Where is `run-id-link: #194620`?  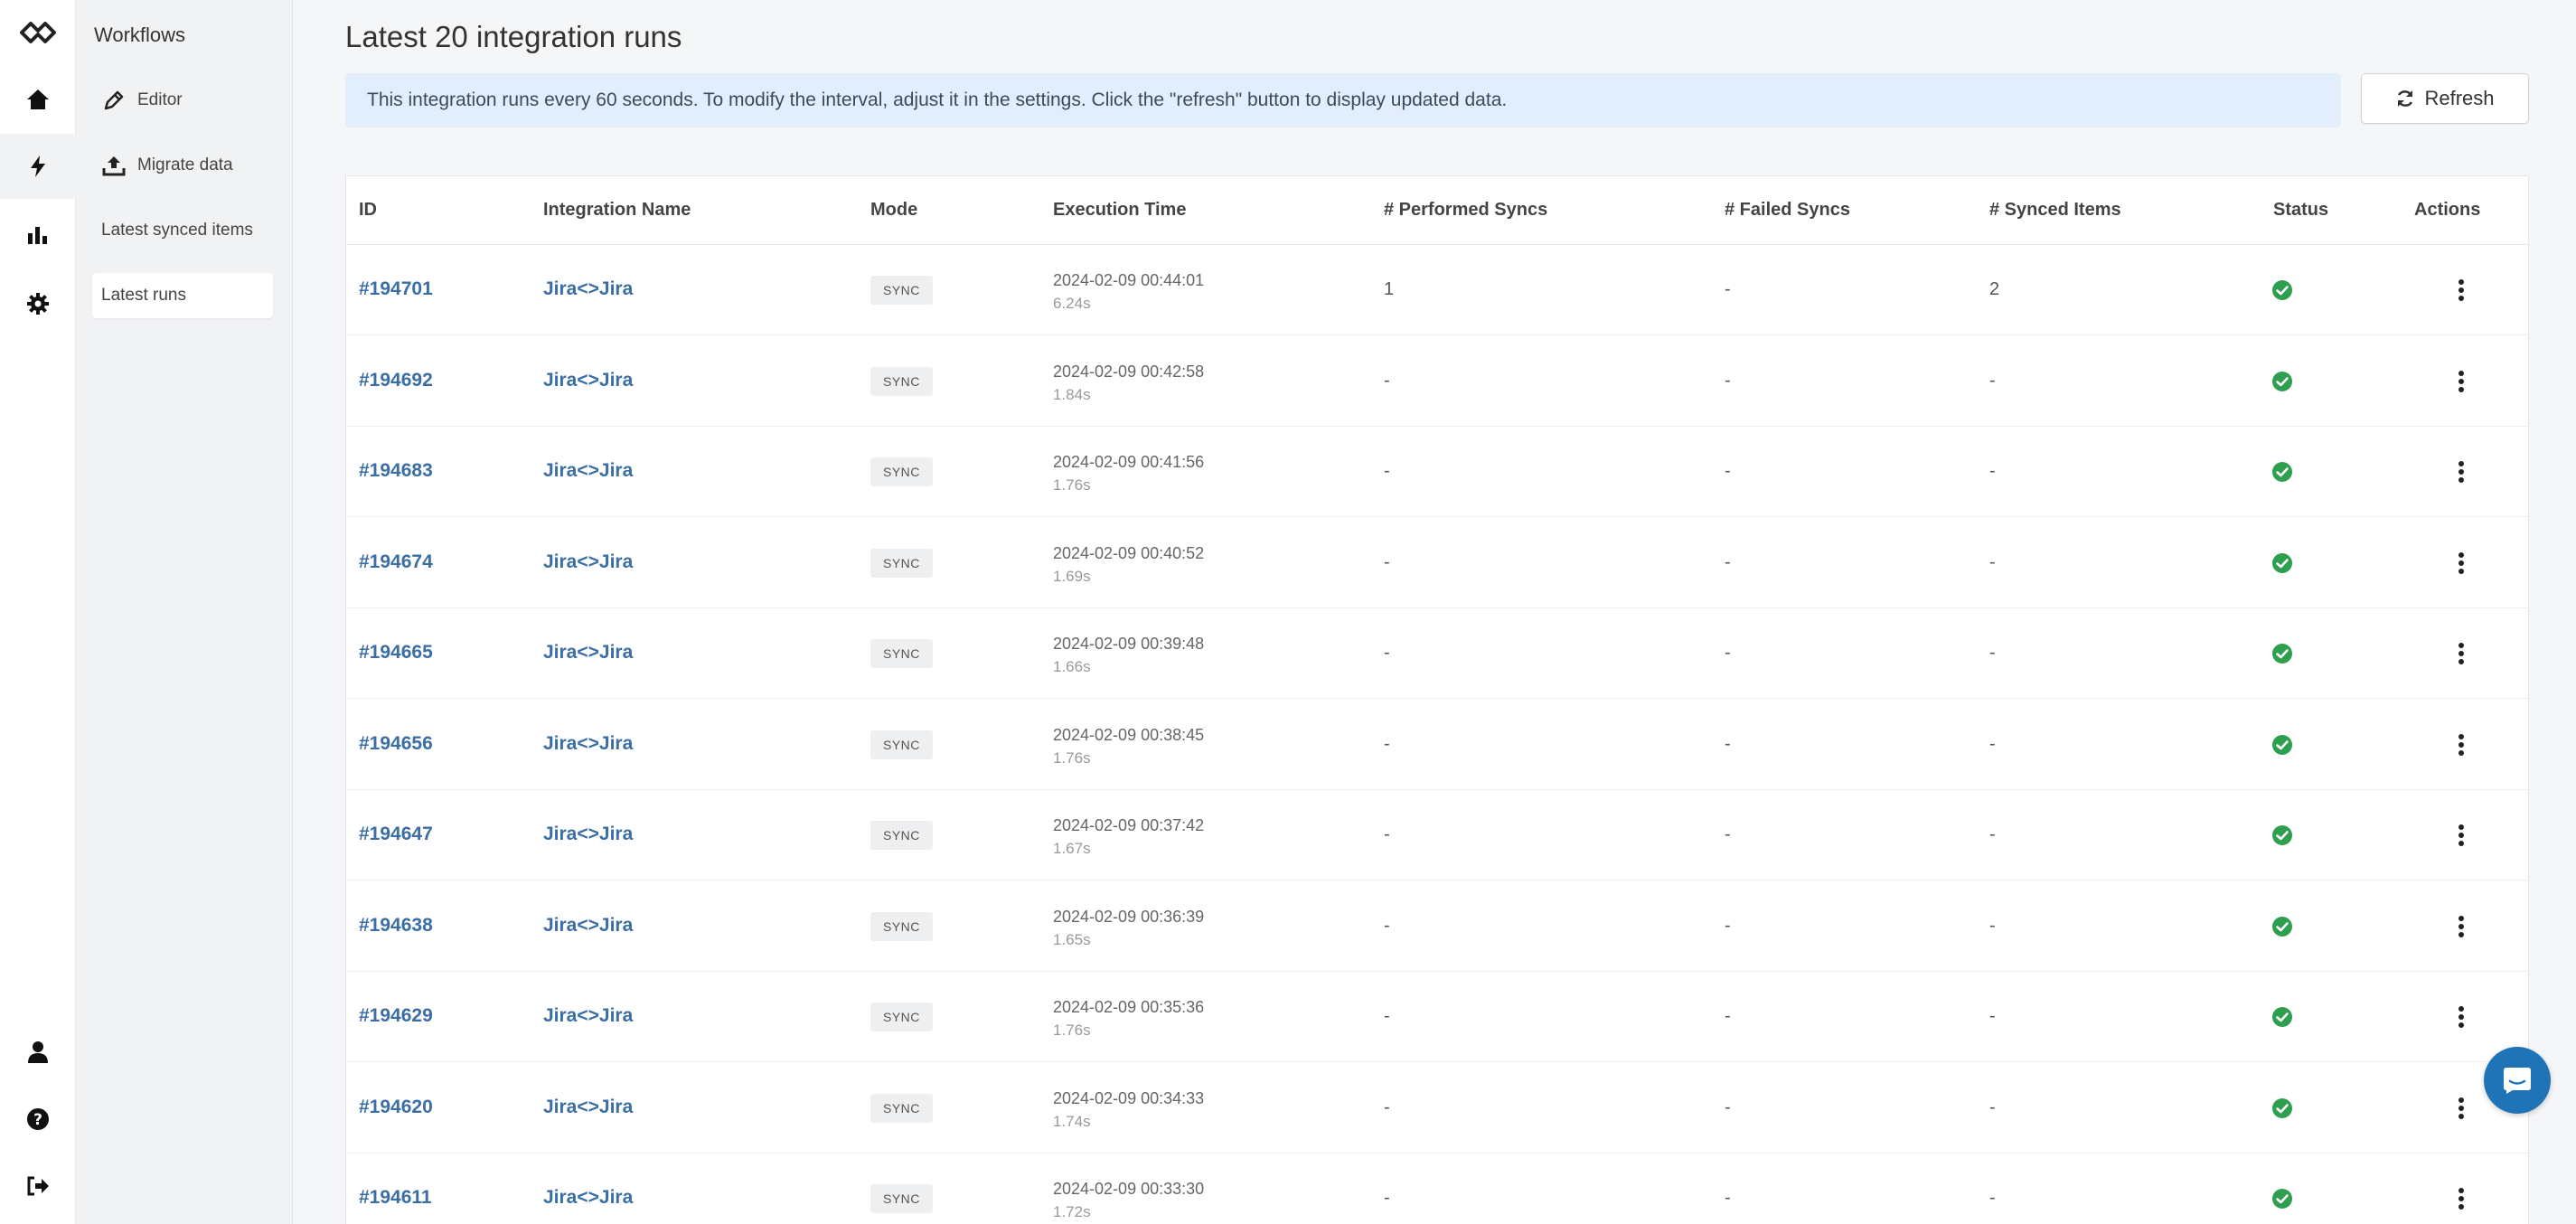
run-id-link: #194620 is located at coordinates (396, 1107).